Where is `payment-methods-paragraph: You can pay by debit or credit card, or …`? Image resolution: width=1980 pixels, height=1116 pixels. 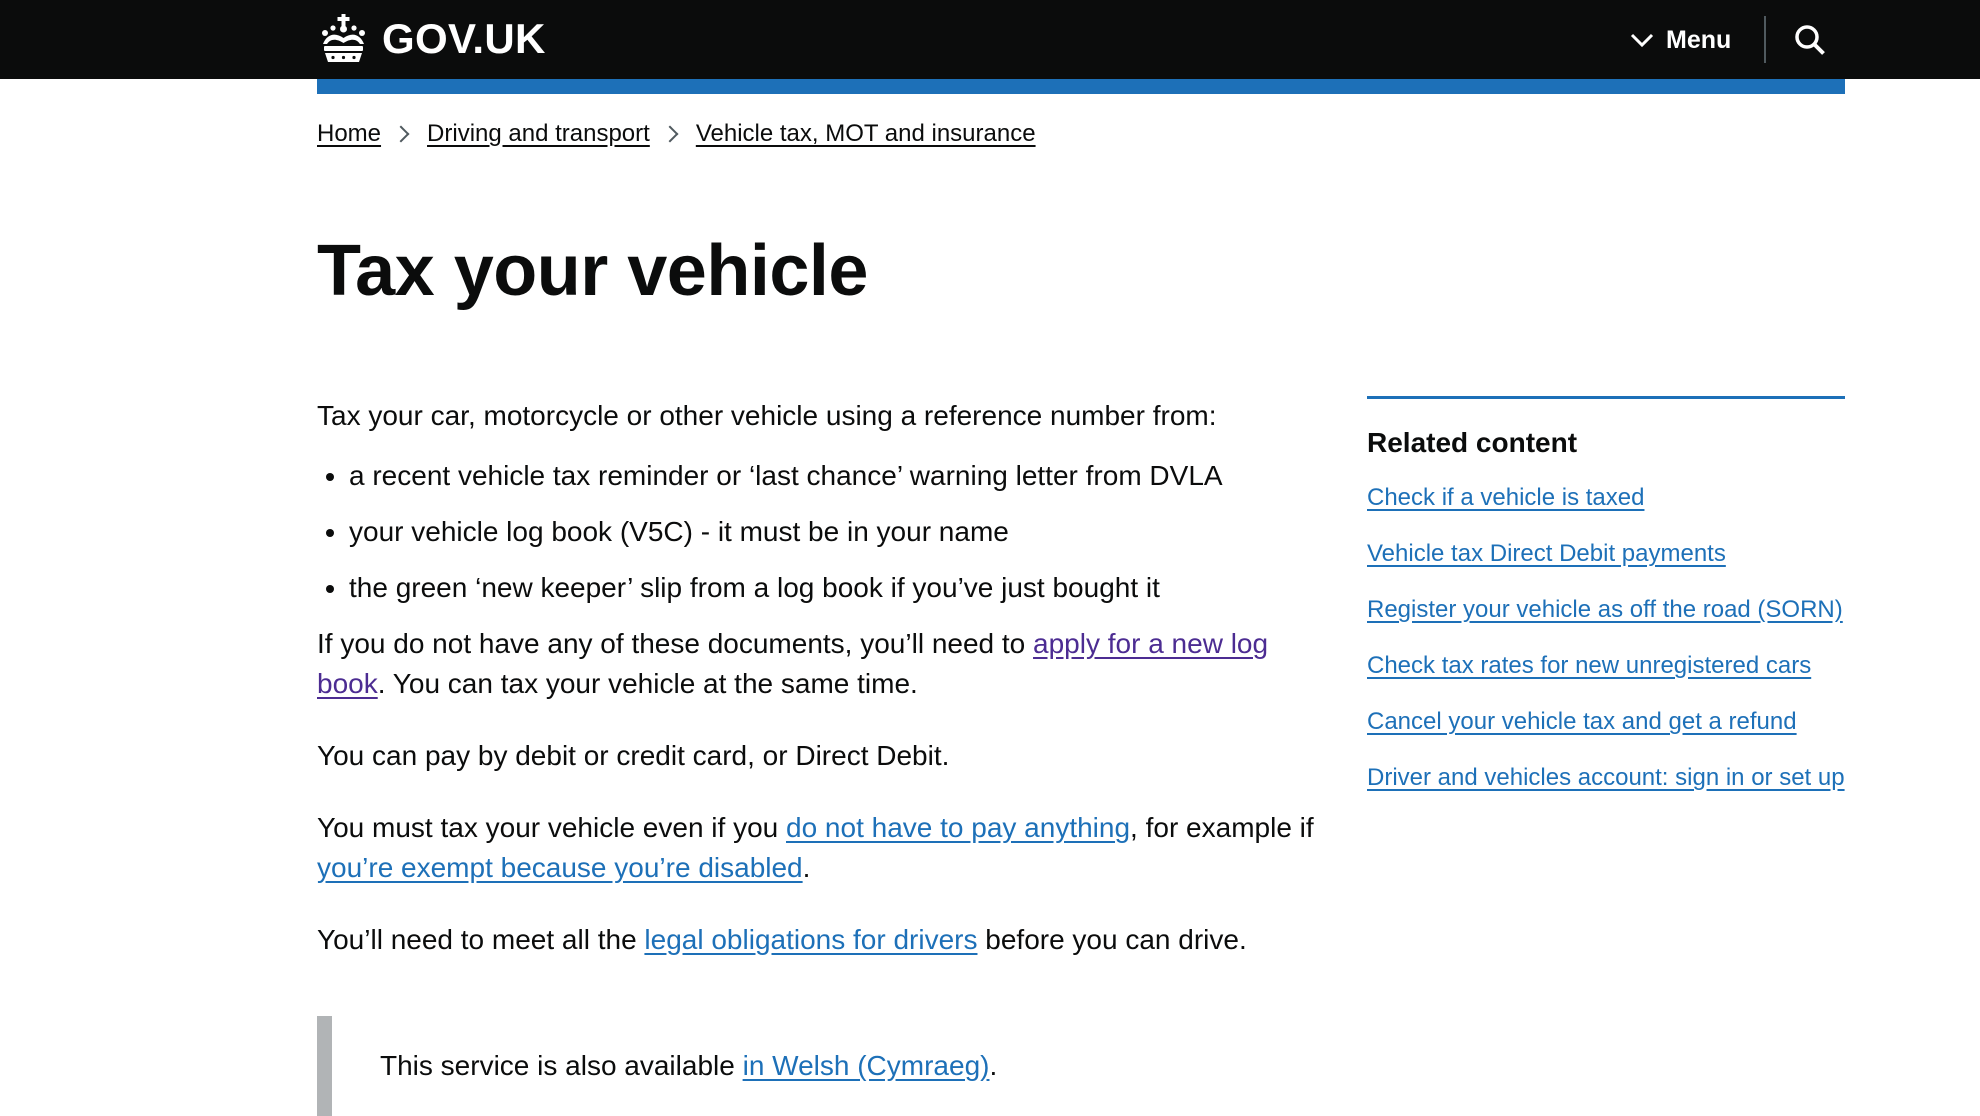 payment-methods-paragraph: You can pay by debit or credit card, or … is located at coordinates (633, 755).